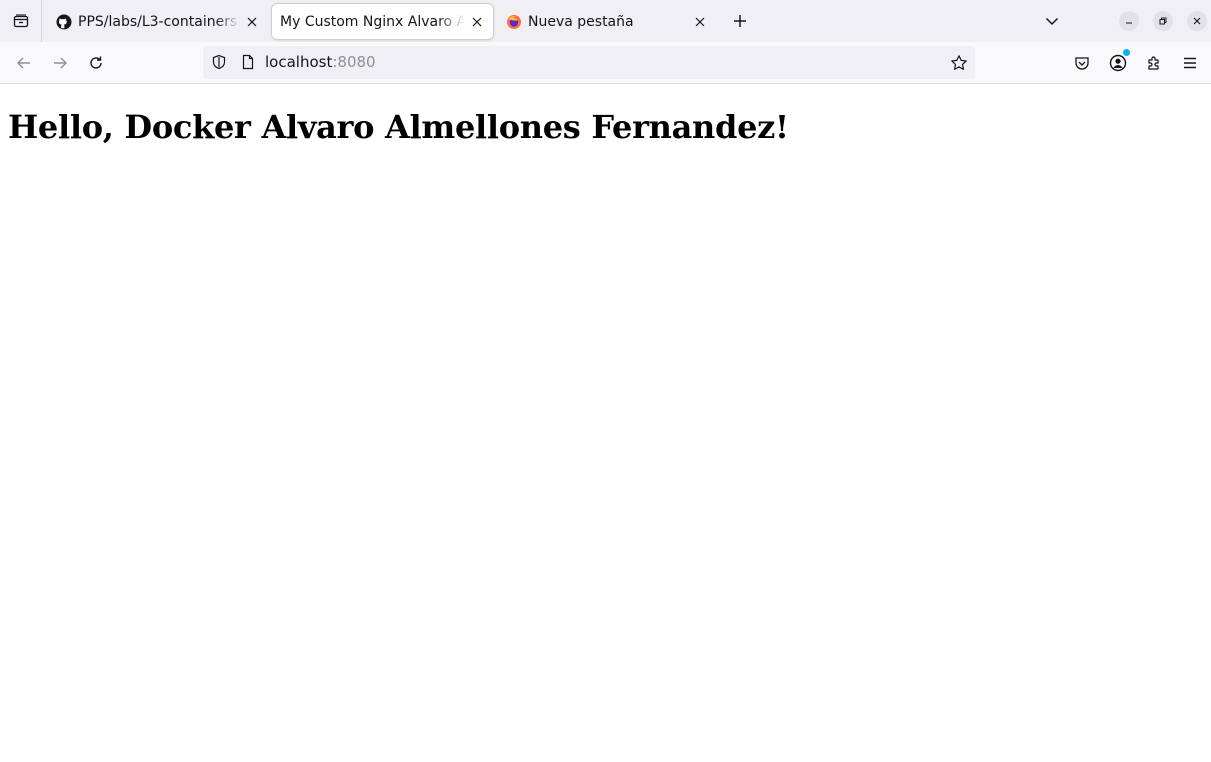 The image size is (1211, 762). Describe the element at coordinates (581, 21) in the screenshot. I see `tab-title: Nueva pestaña` at that location.